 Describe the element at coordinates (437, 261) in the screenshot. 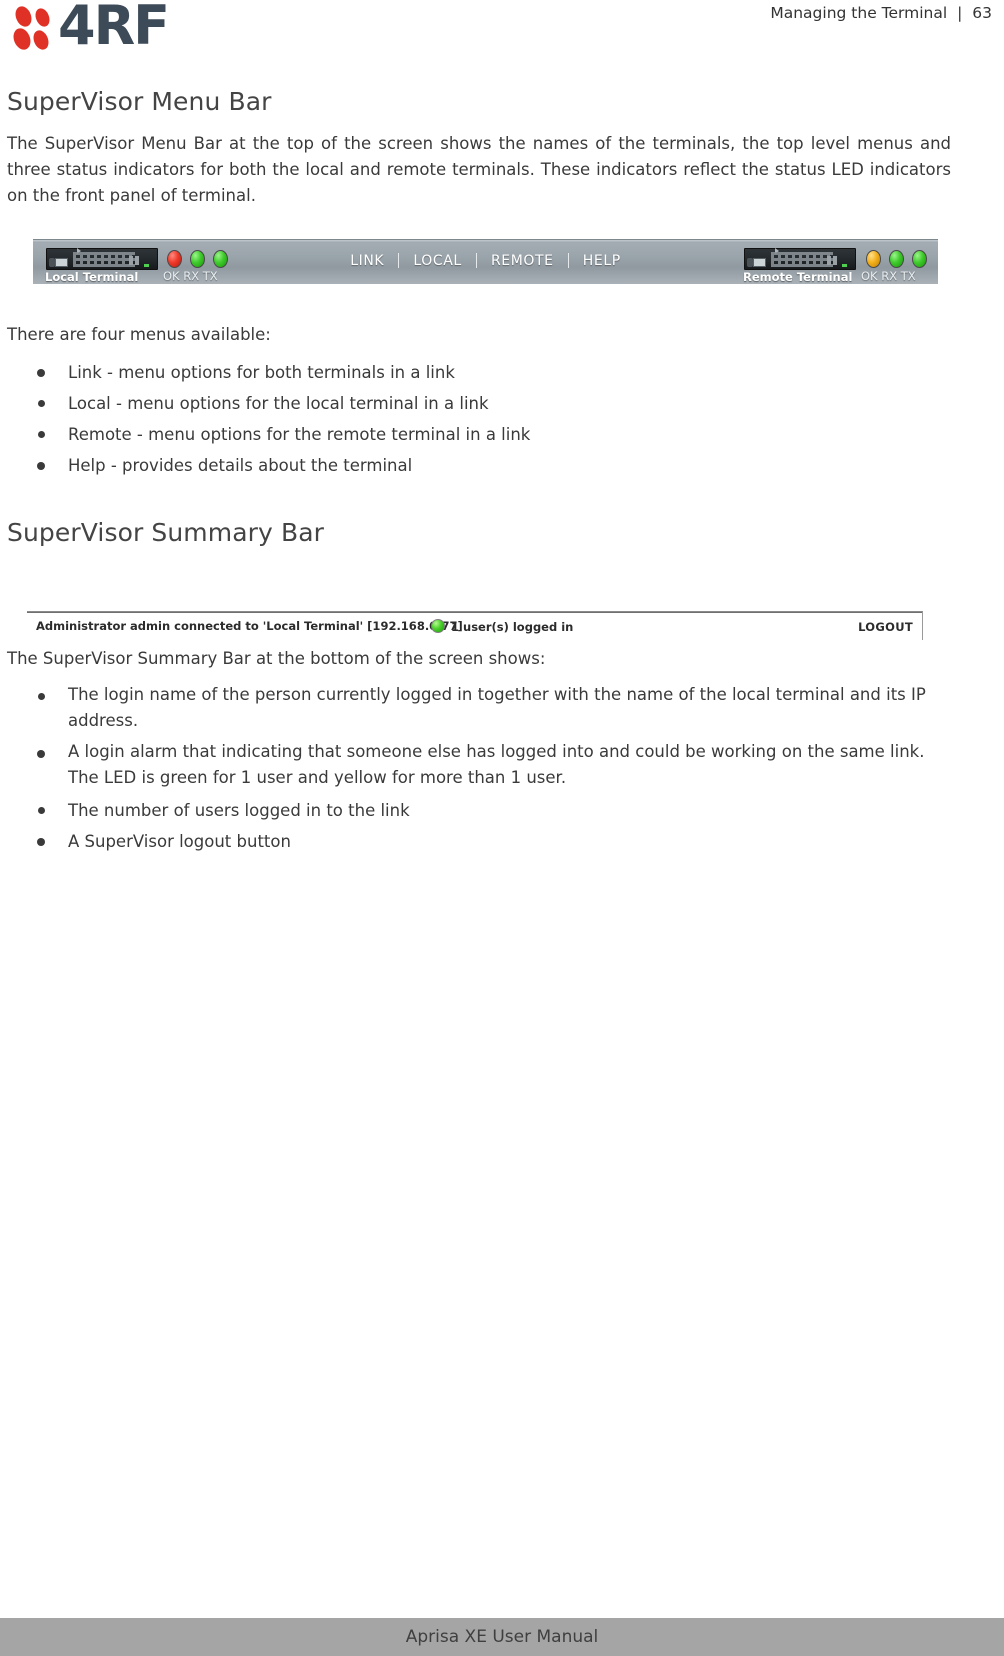

I see `menu-item-local: LOCAL` at that location.